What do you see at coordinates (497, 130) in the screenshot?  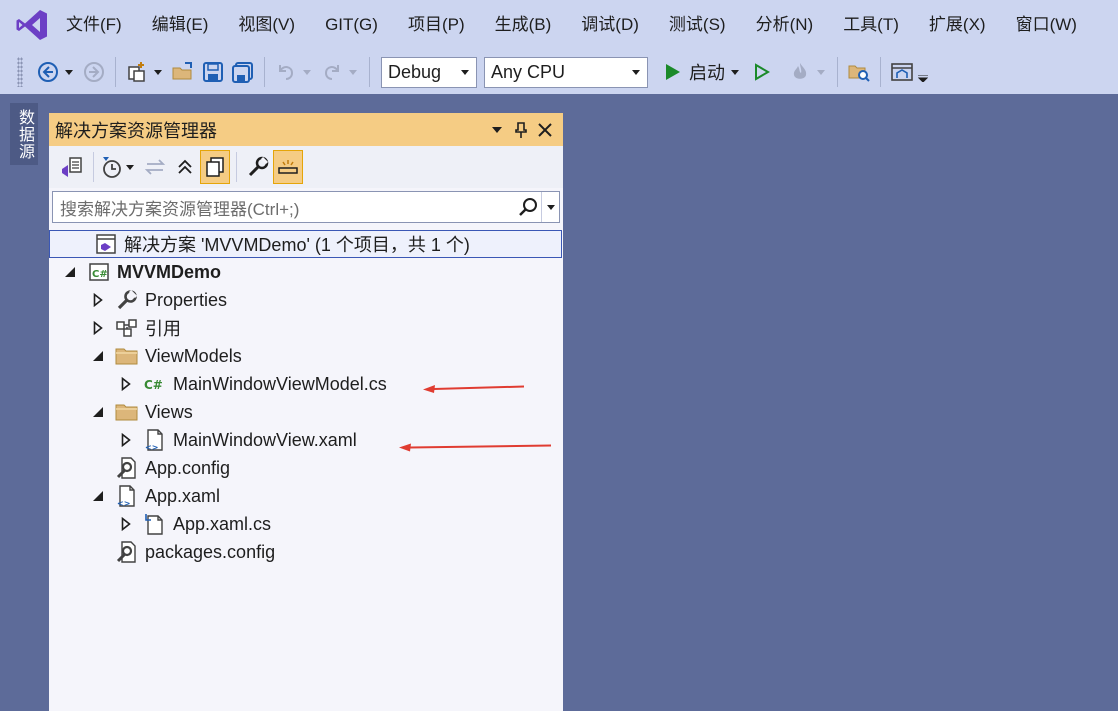 I see `window-position-dropdown-icon` at bounding box center [497, 130].